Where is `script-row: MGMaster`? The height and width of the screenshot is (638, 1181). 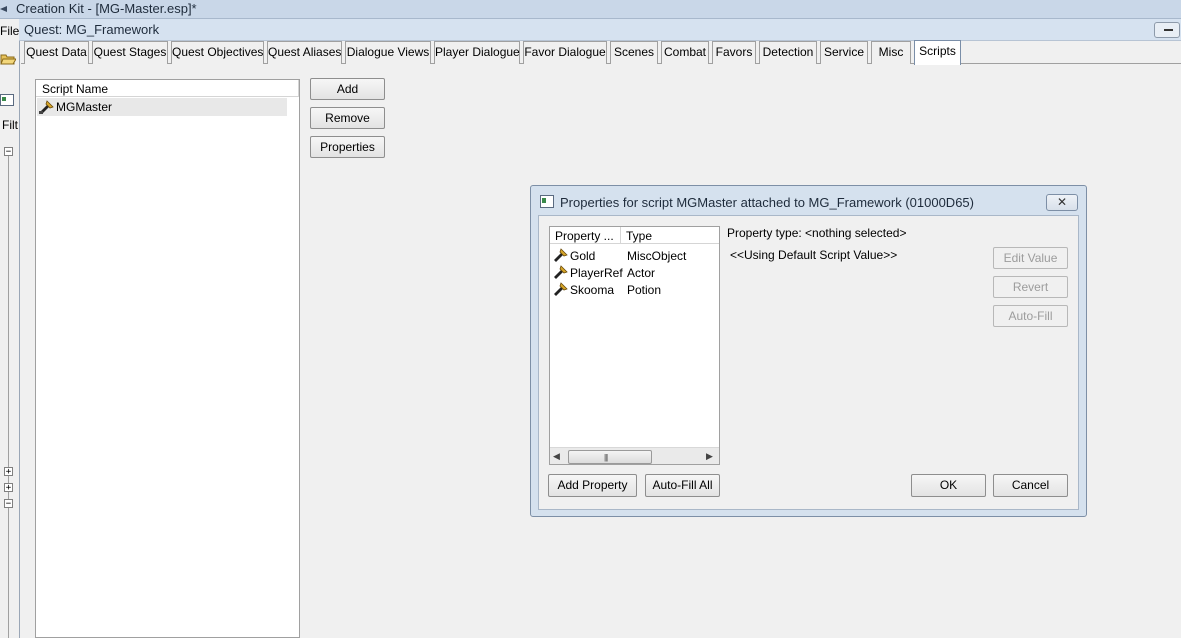 script-row: MGMaster is located at coordinates (162, 107).